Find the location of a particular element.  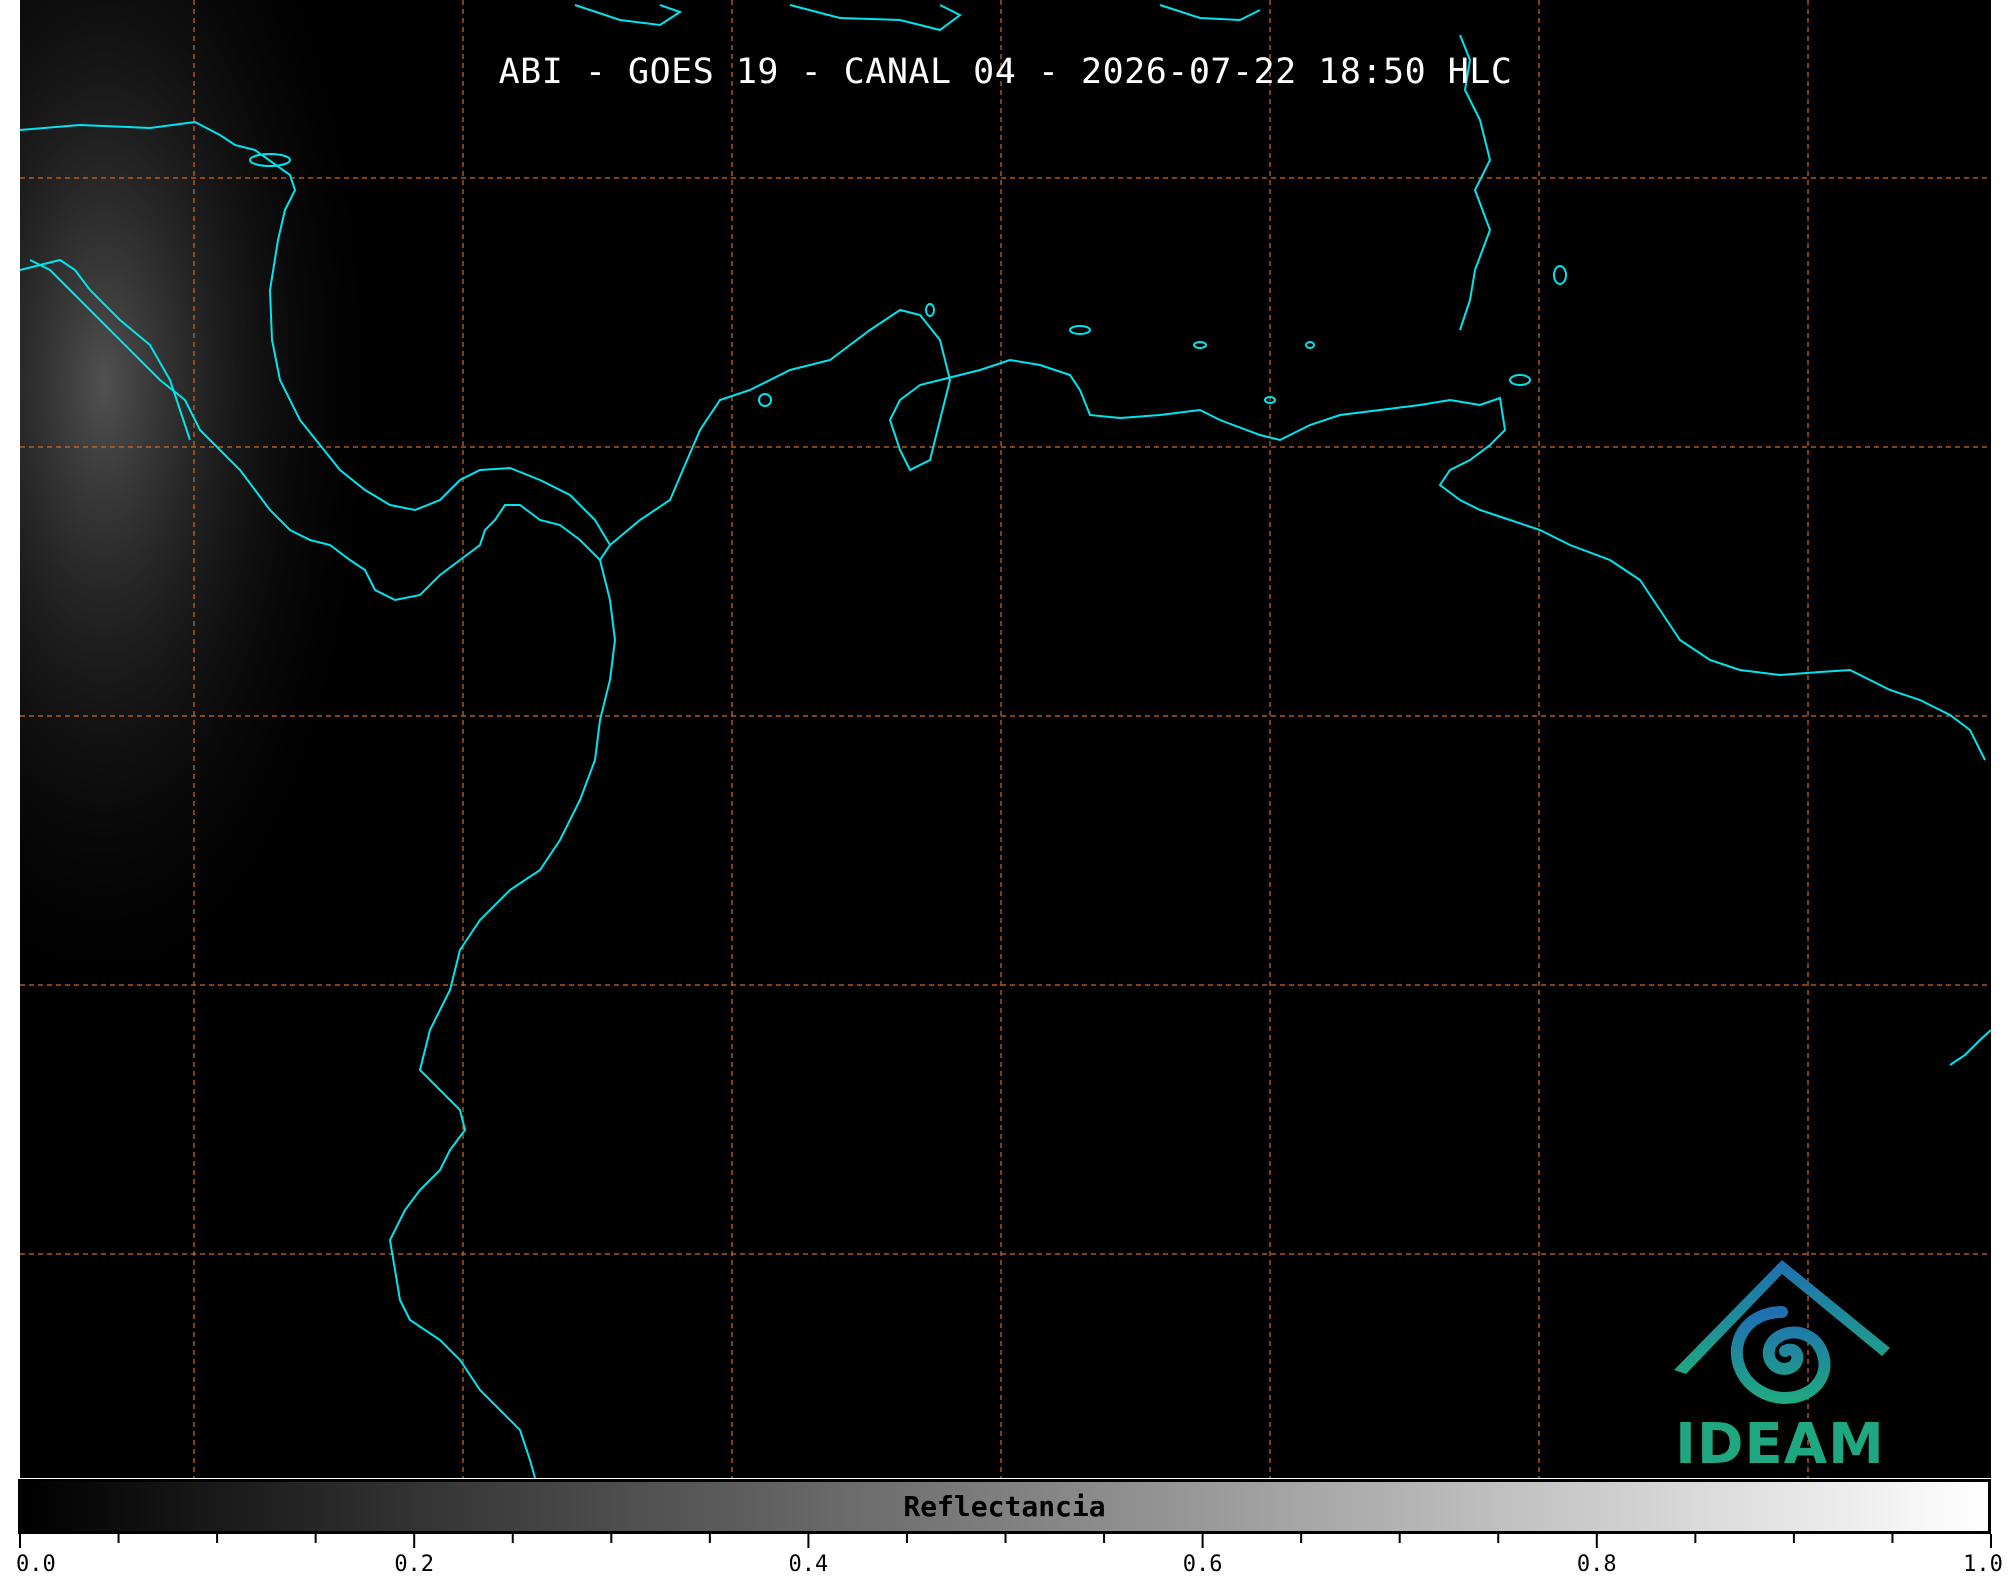

colorbar-tick-label: 0.6 is located at coordinates (1202, 1564).